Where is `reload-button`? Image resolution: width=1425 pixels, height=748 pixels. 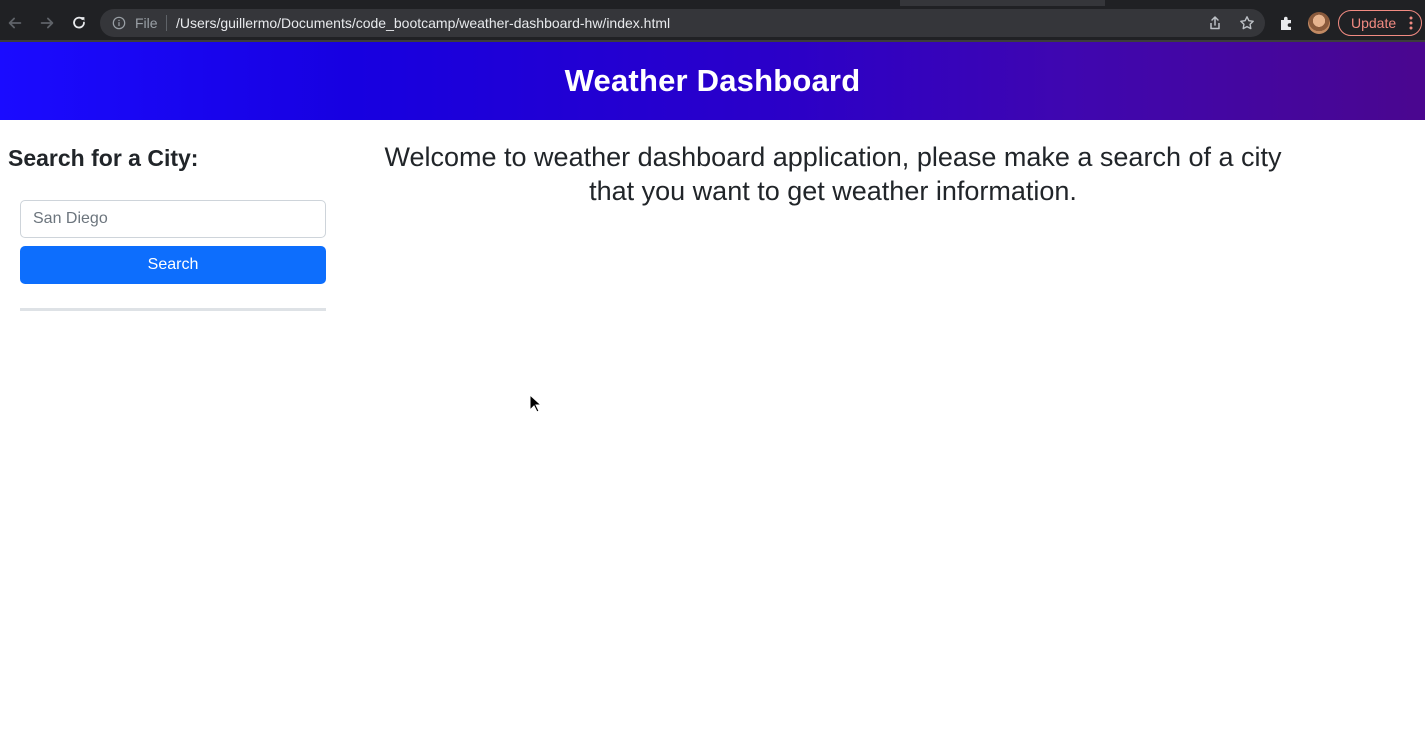
reload-button is located at coordinates (79, 23).